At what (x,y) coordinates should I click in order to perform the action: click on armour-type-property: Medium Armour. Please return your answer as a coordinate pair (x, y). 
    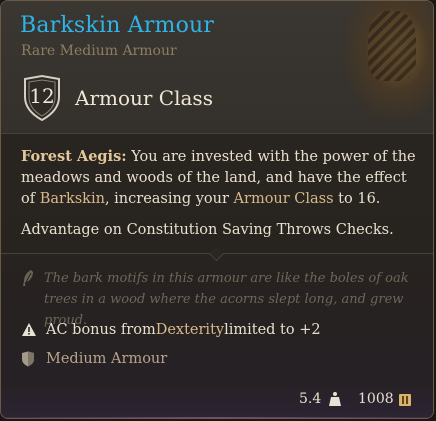
    Looking at the image, I should click on (94, 359).